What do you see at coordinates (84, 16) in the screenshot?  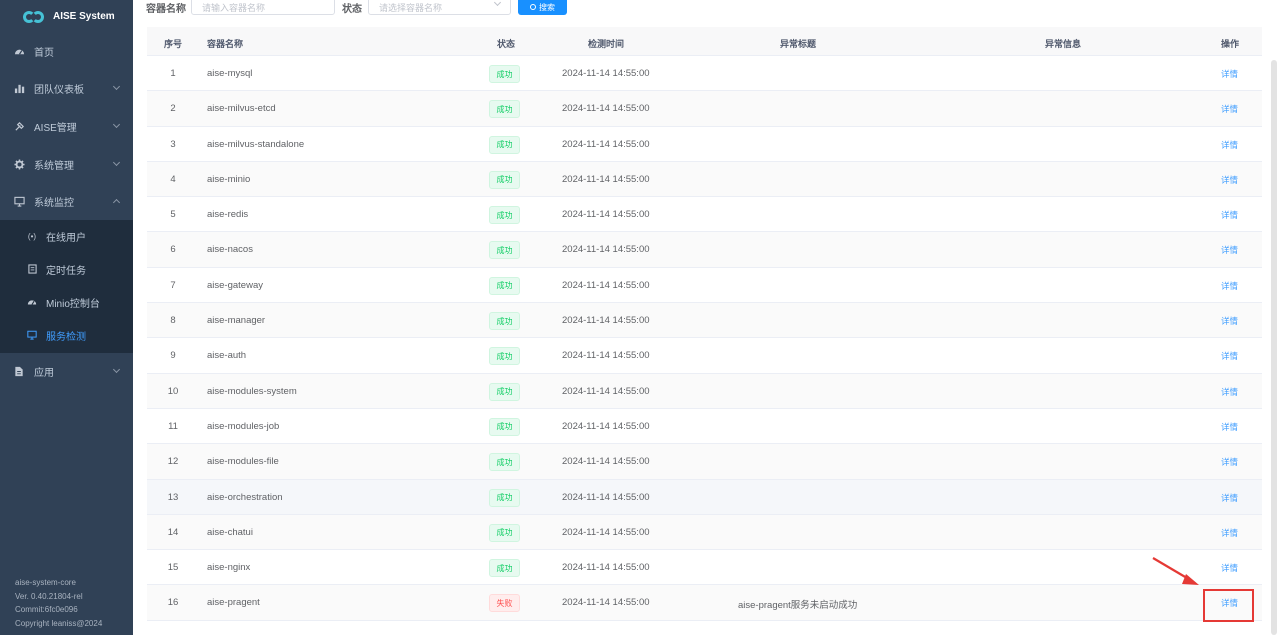 I see `app-title: AISE System` at bounding box center [84, 16].